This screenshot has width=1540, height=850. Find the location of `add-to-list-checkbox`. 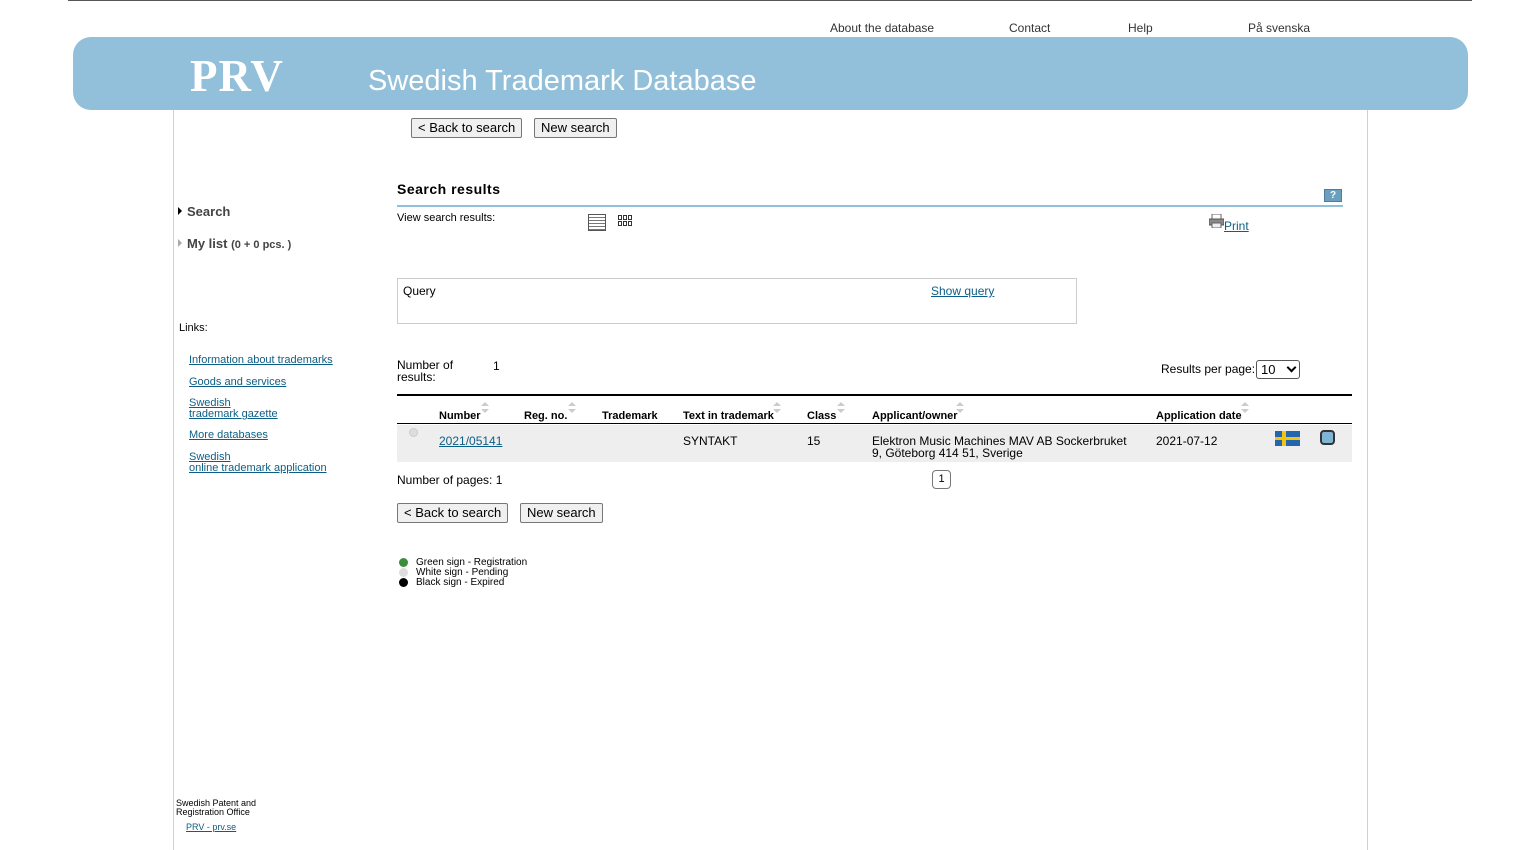

add-to-list-checkbox is located at coordinates (1327, 437).